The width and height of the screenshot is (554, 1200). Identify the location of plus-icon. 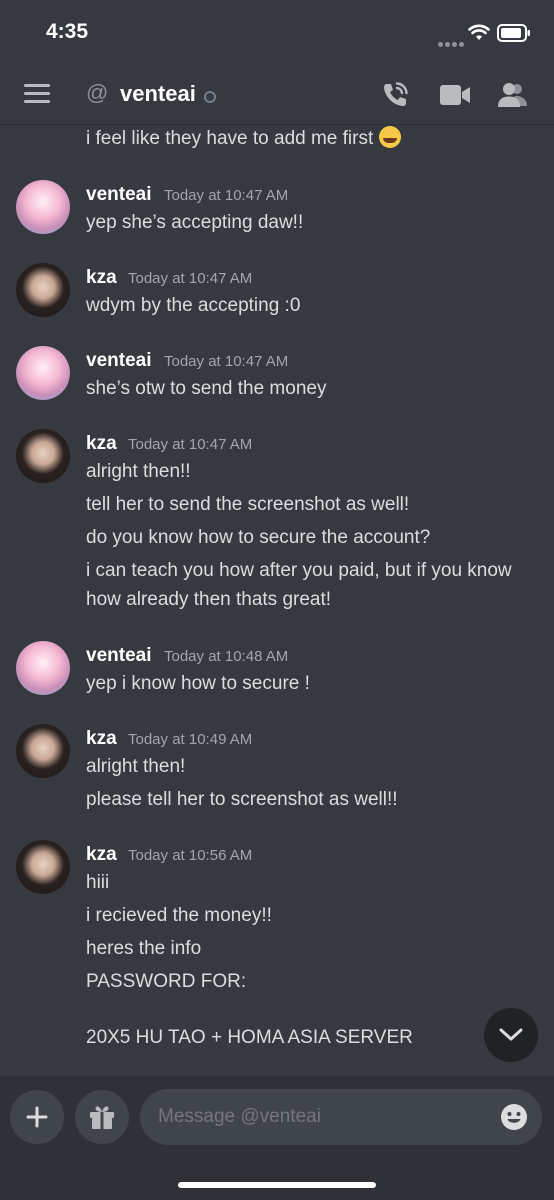
(37, 1117).